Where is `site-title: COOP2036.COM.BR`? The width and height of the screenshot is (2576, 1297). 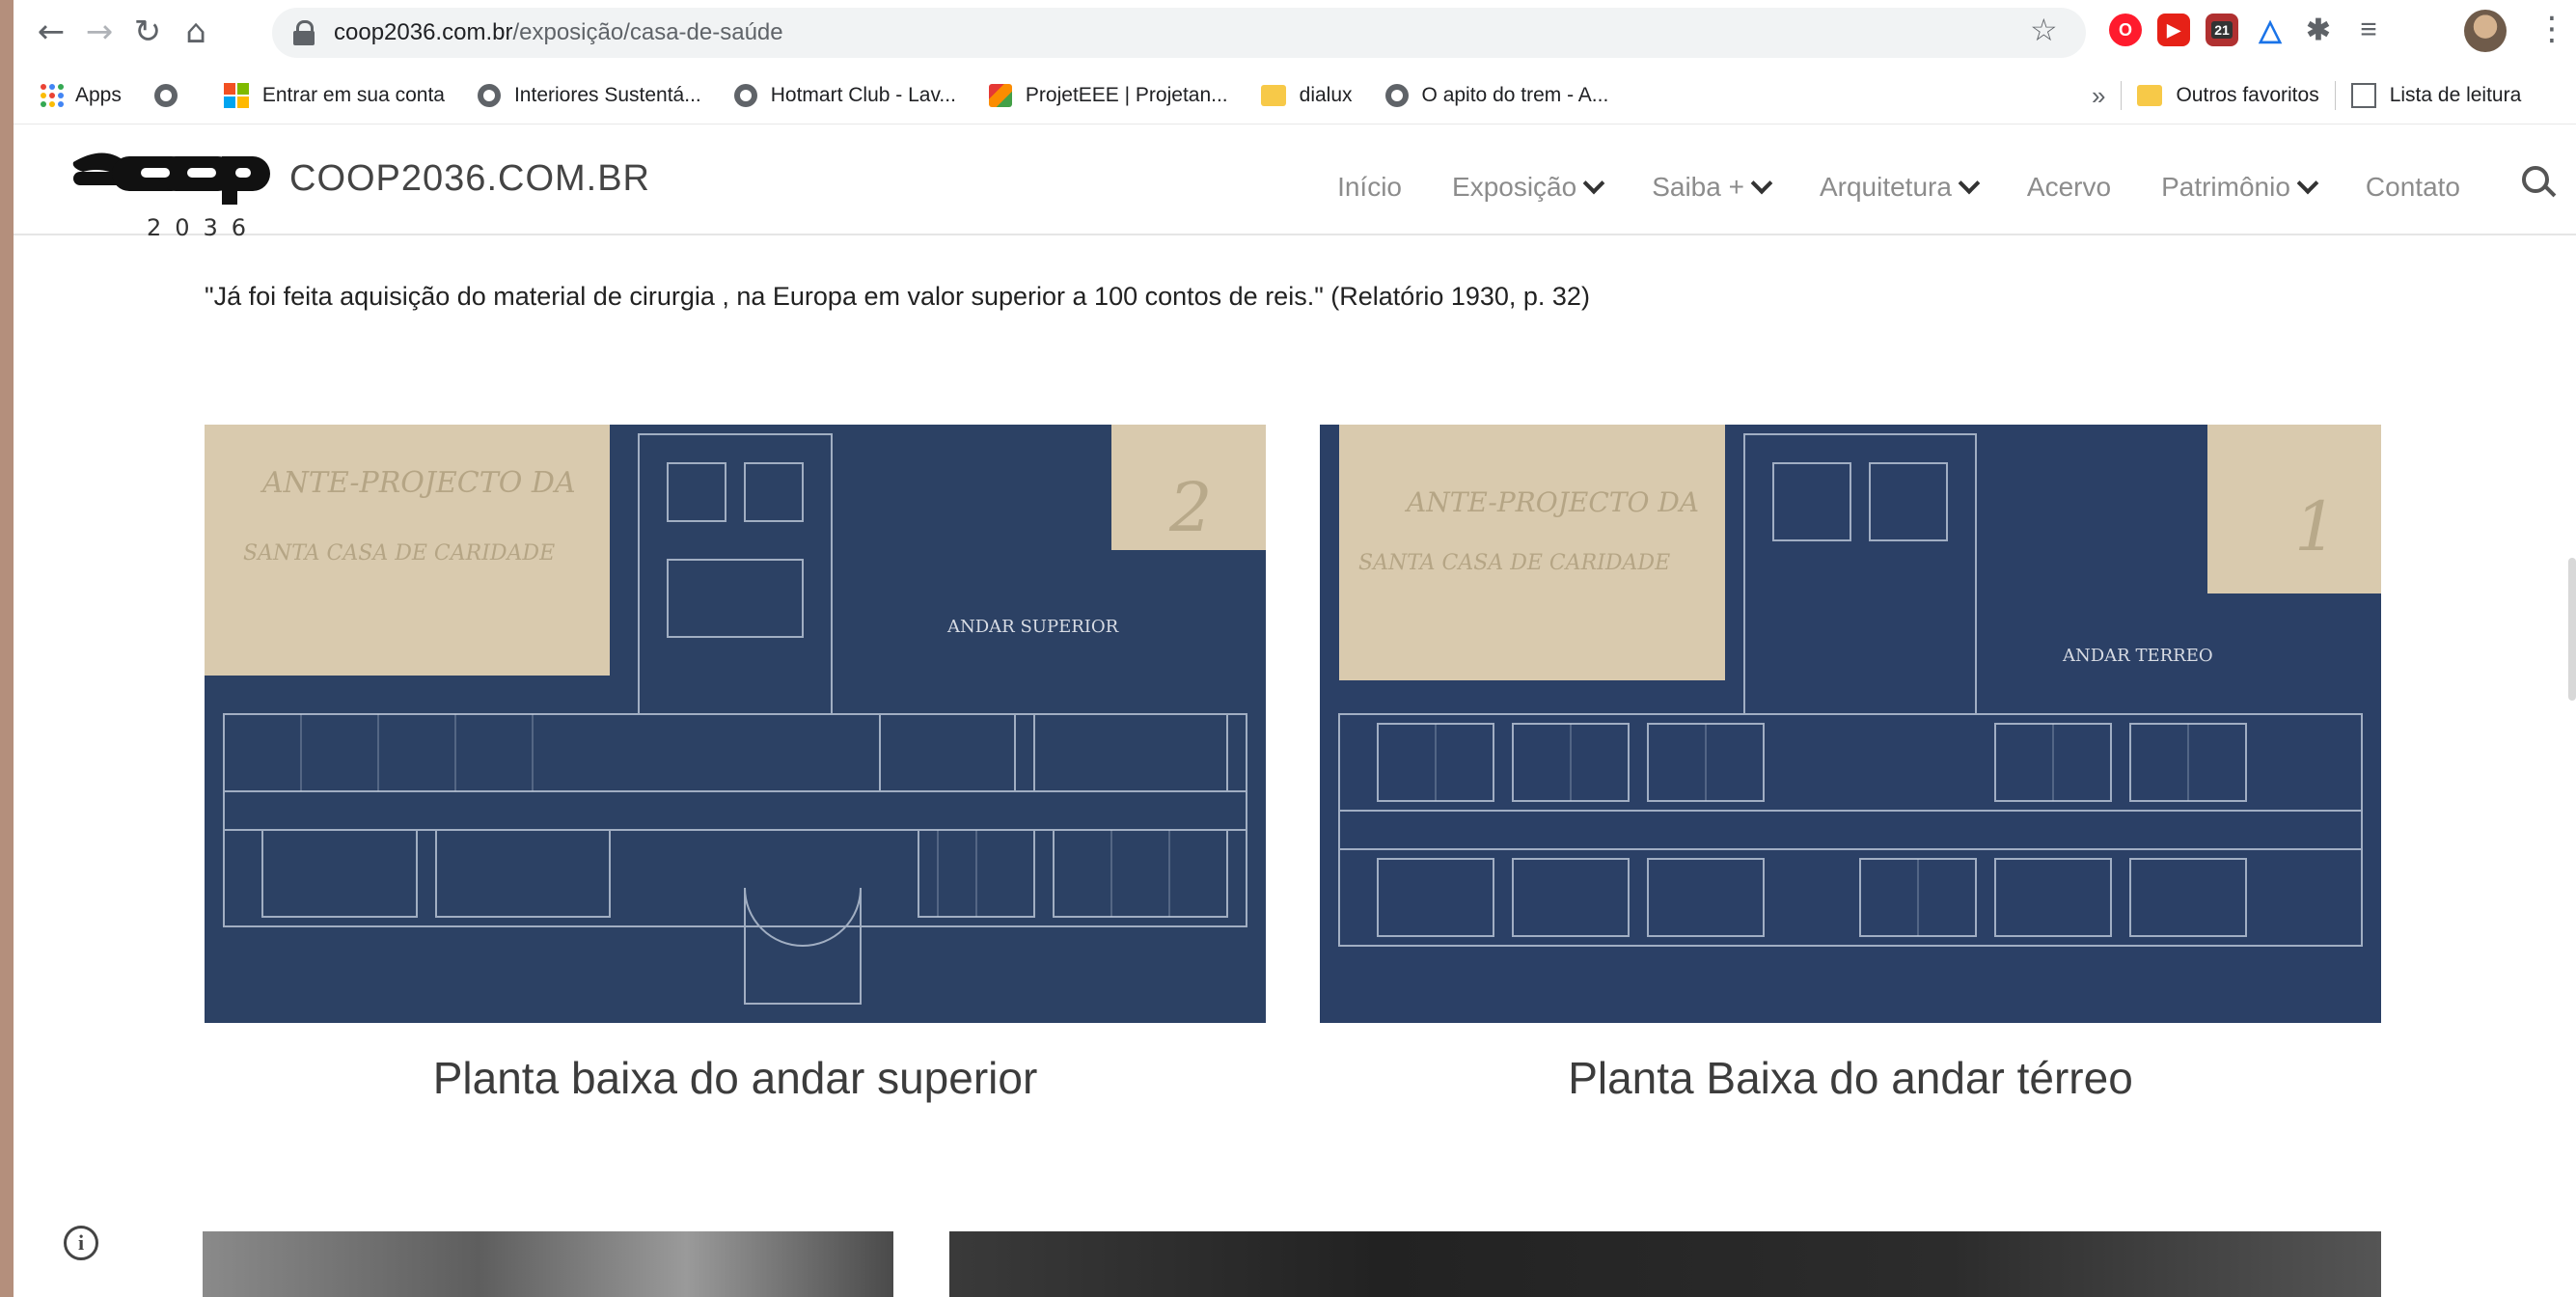
site-title: COOP2036.COM.BR is located at coordinates (470, 179).